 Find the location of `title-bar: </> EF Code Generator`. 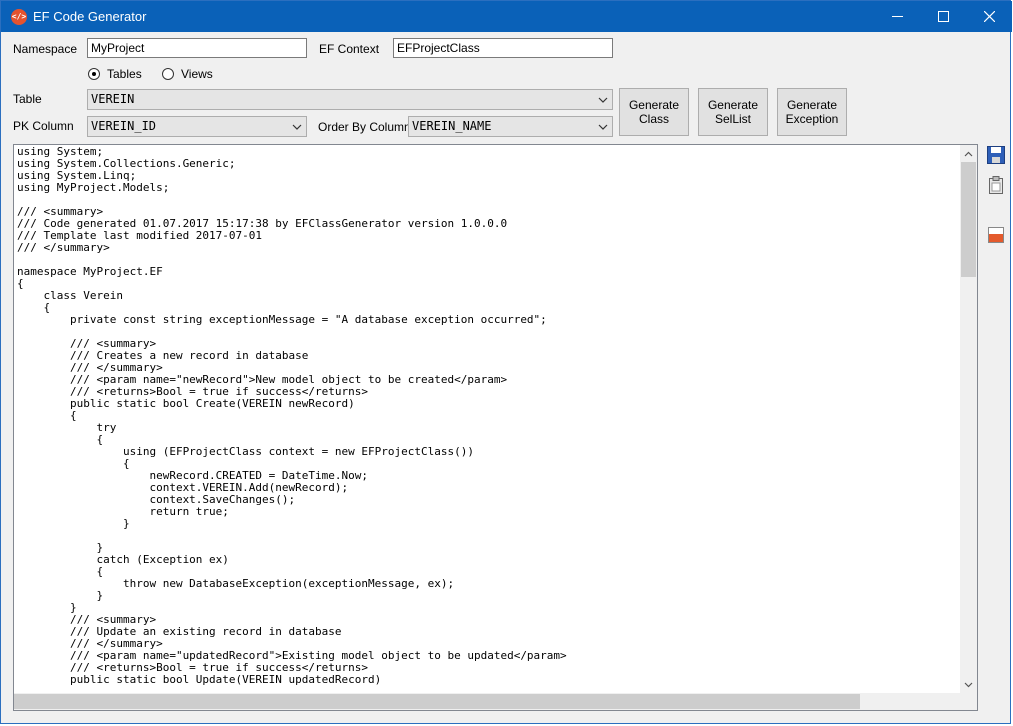

title-bar: </> EF Code Generator is located at coordinates (506, 16).